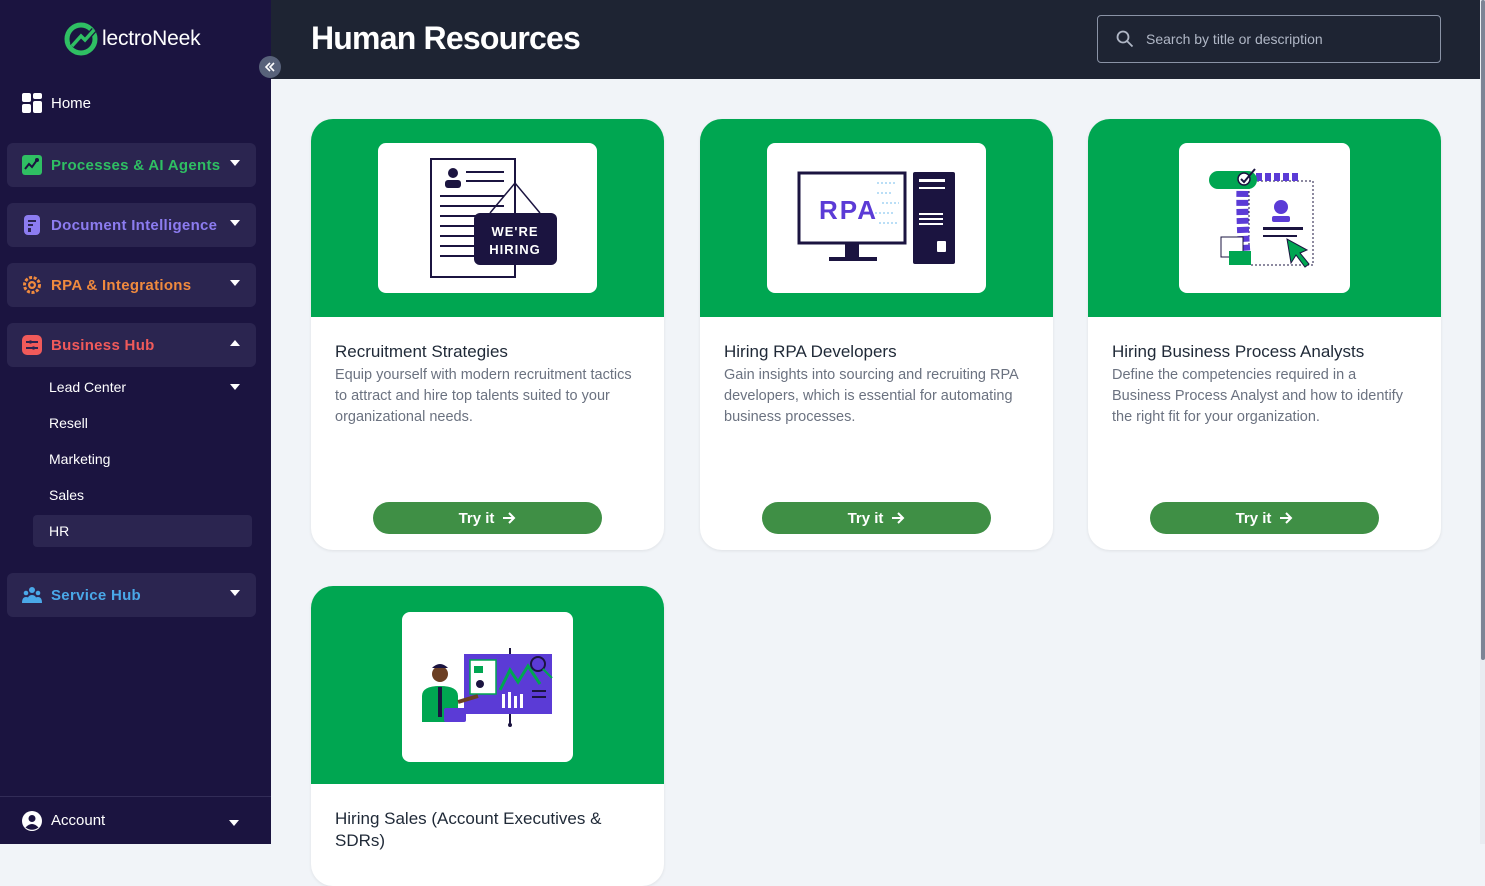  I want to click on sidebar-group-document-intelligence: Document Intelligence, so click(131, 225).